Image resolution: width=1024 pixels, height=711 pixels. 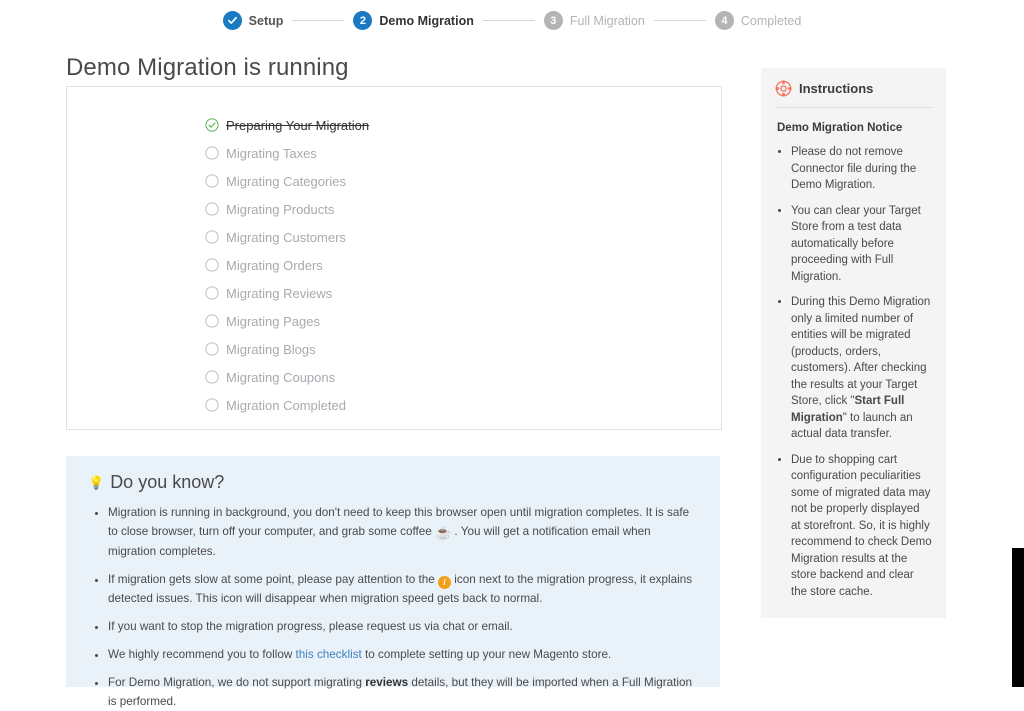 I want to click on progress-item-label: Migrating Coupons, so click(x=281, y=377).